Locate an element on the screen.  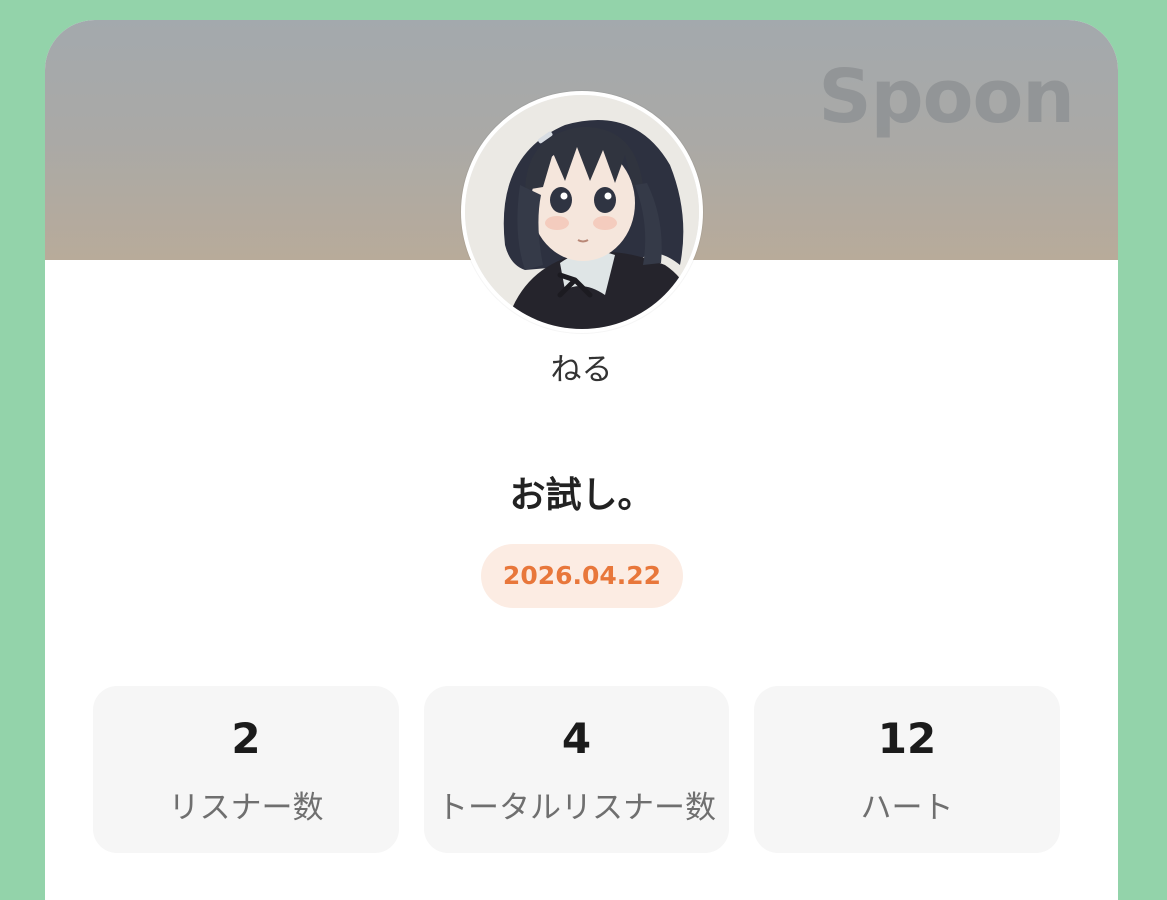
stat-value: 2 is located at coordinates (246, 738).